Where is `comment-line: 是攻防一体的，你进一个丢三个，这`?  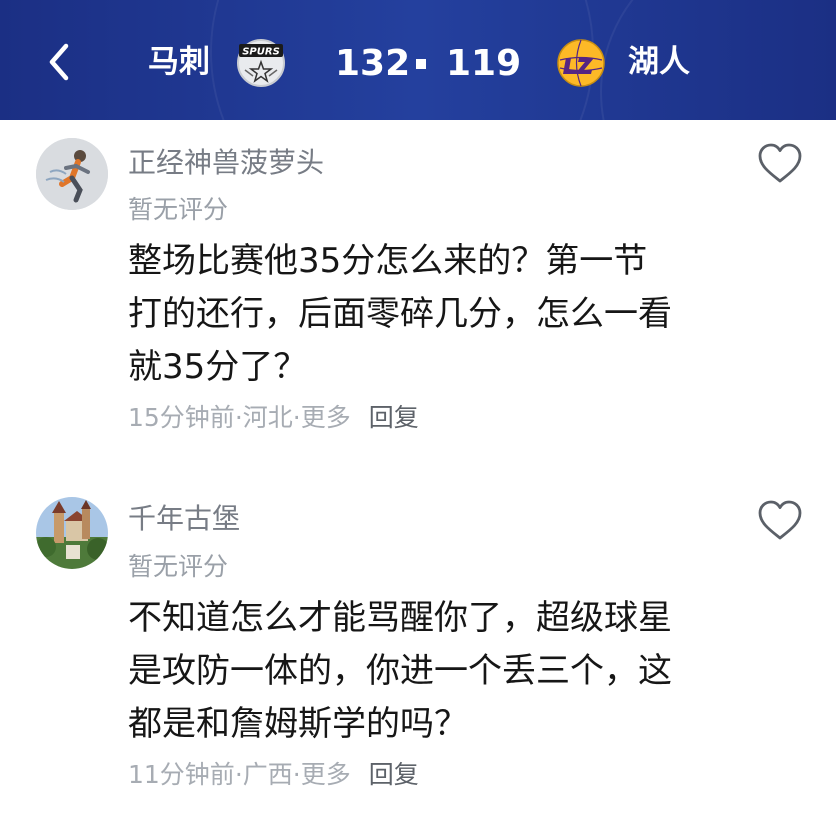 comment-line: 是攻防一体的，你进一个丢三个，这 is located at coordinates (400, 671).